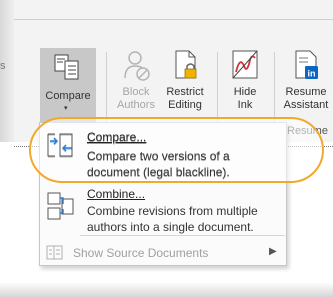 Image resolution: width=333 pixels, height=297 pixels. Describe the element at coordinates (245, 80) in the screenshot. I see `hide-ink-button: Hide Ink` at that location.